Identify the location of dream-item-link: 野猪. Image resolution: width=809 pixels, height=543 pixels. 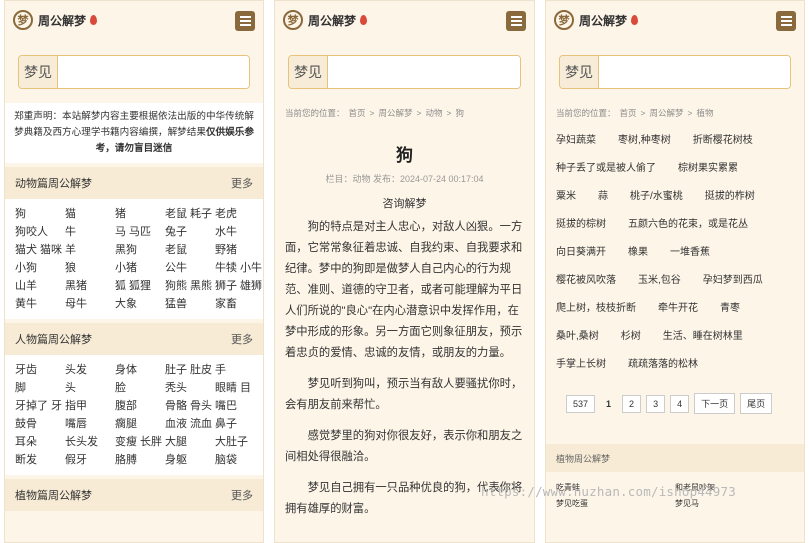
(239, 250).